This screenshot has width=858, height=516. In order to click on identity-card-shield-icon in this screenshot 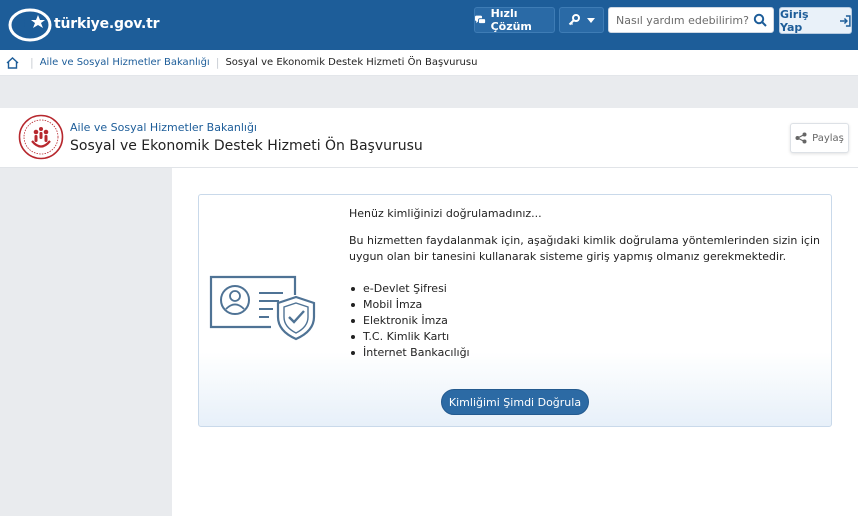, I will do `click(262, 308)`.